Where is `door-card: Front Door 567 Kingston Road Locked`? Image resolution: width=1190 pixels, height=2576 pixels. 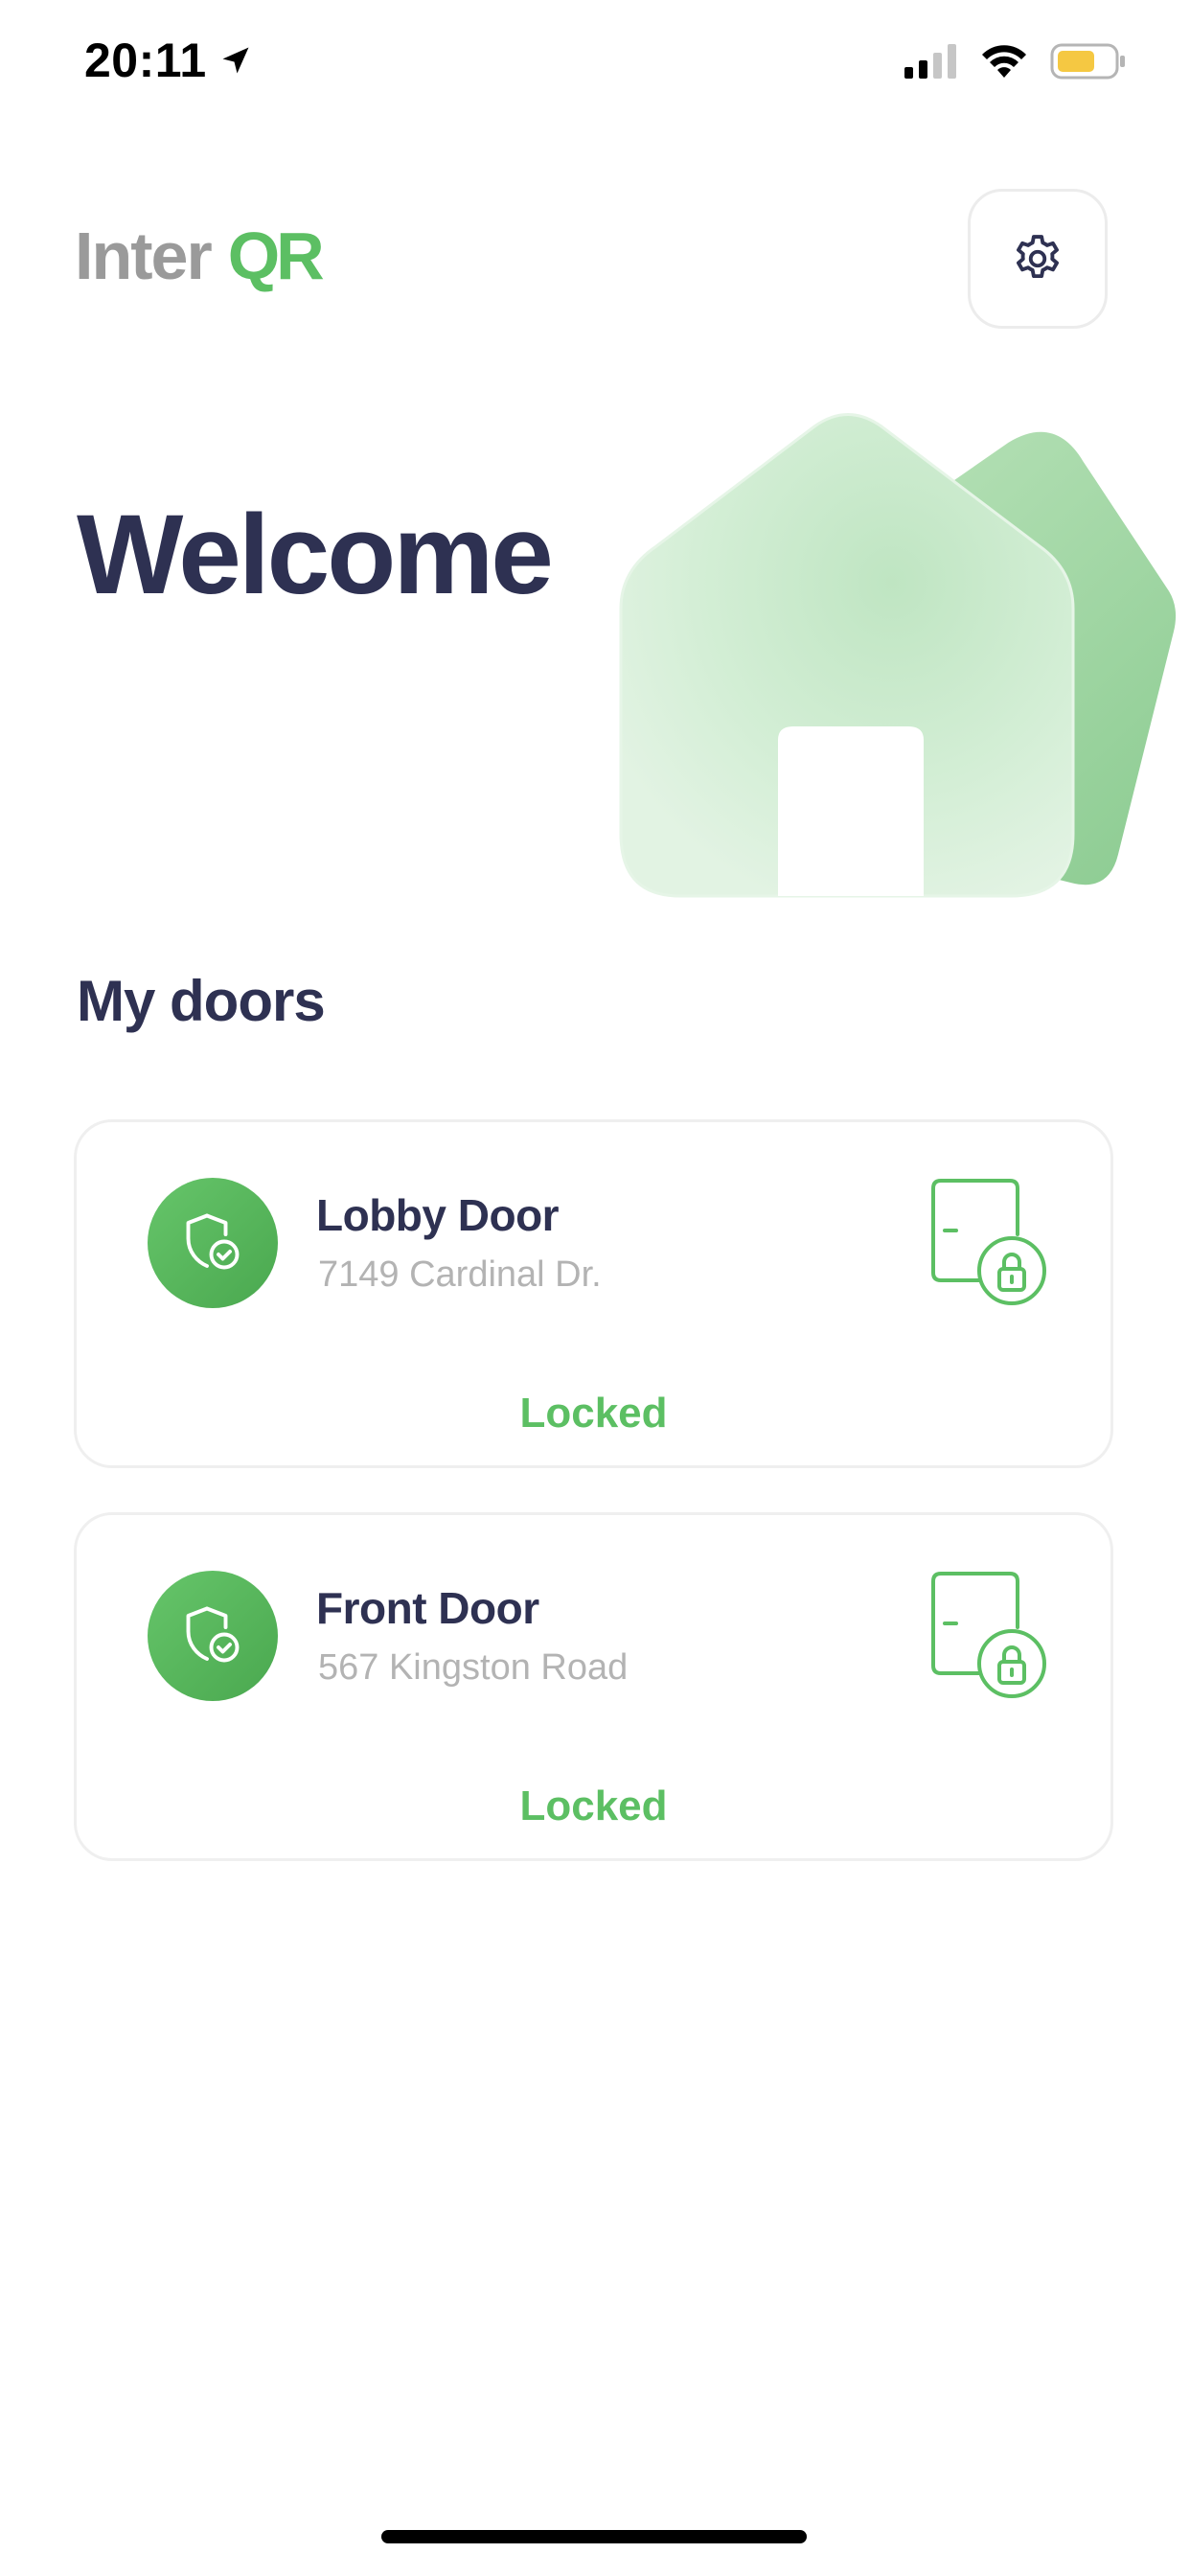 door-card: Front Door 567 Kingston Road Locked is located at coordinates (593, 1686).